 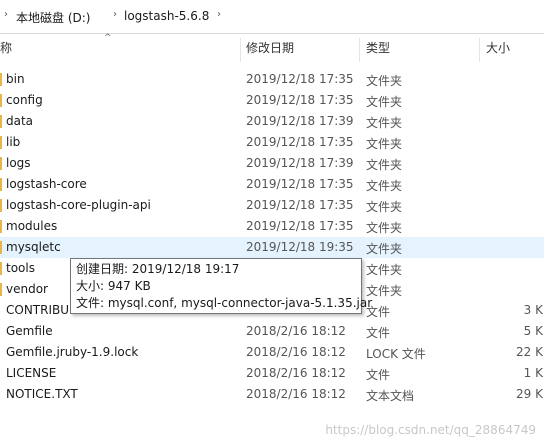 I want to click on file-row: config 2019/12/18 17:35 文件夹, so click(x=272, y=100).